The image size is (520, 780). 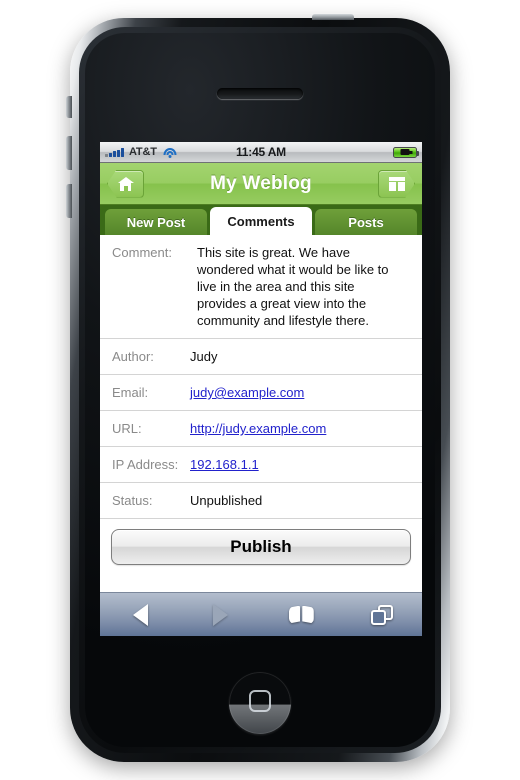 I want to click on status-time: 11:45 AM, so click(x=261, y=152).